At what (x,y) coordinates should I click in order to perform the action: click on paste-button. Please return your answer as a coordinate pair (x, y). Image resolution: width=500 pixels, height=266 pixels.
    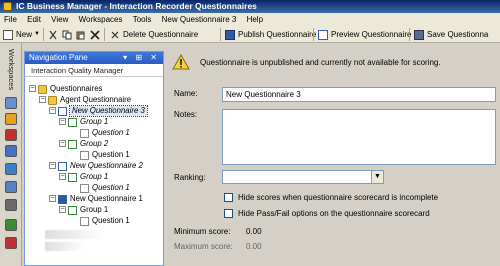
    Looking at the image, I should click on (82, 34).